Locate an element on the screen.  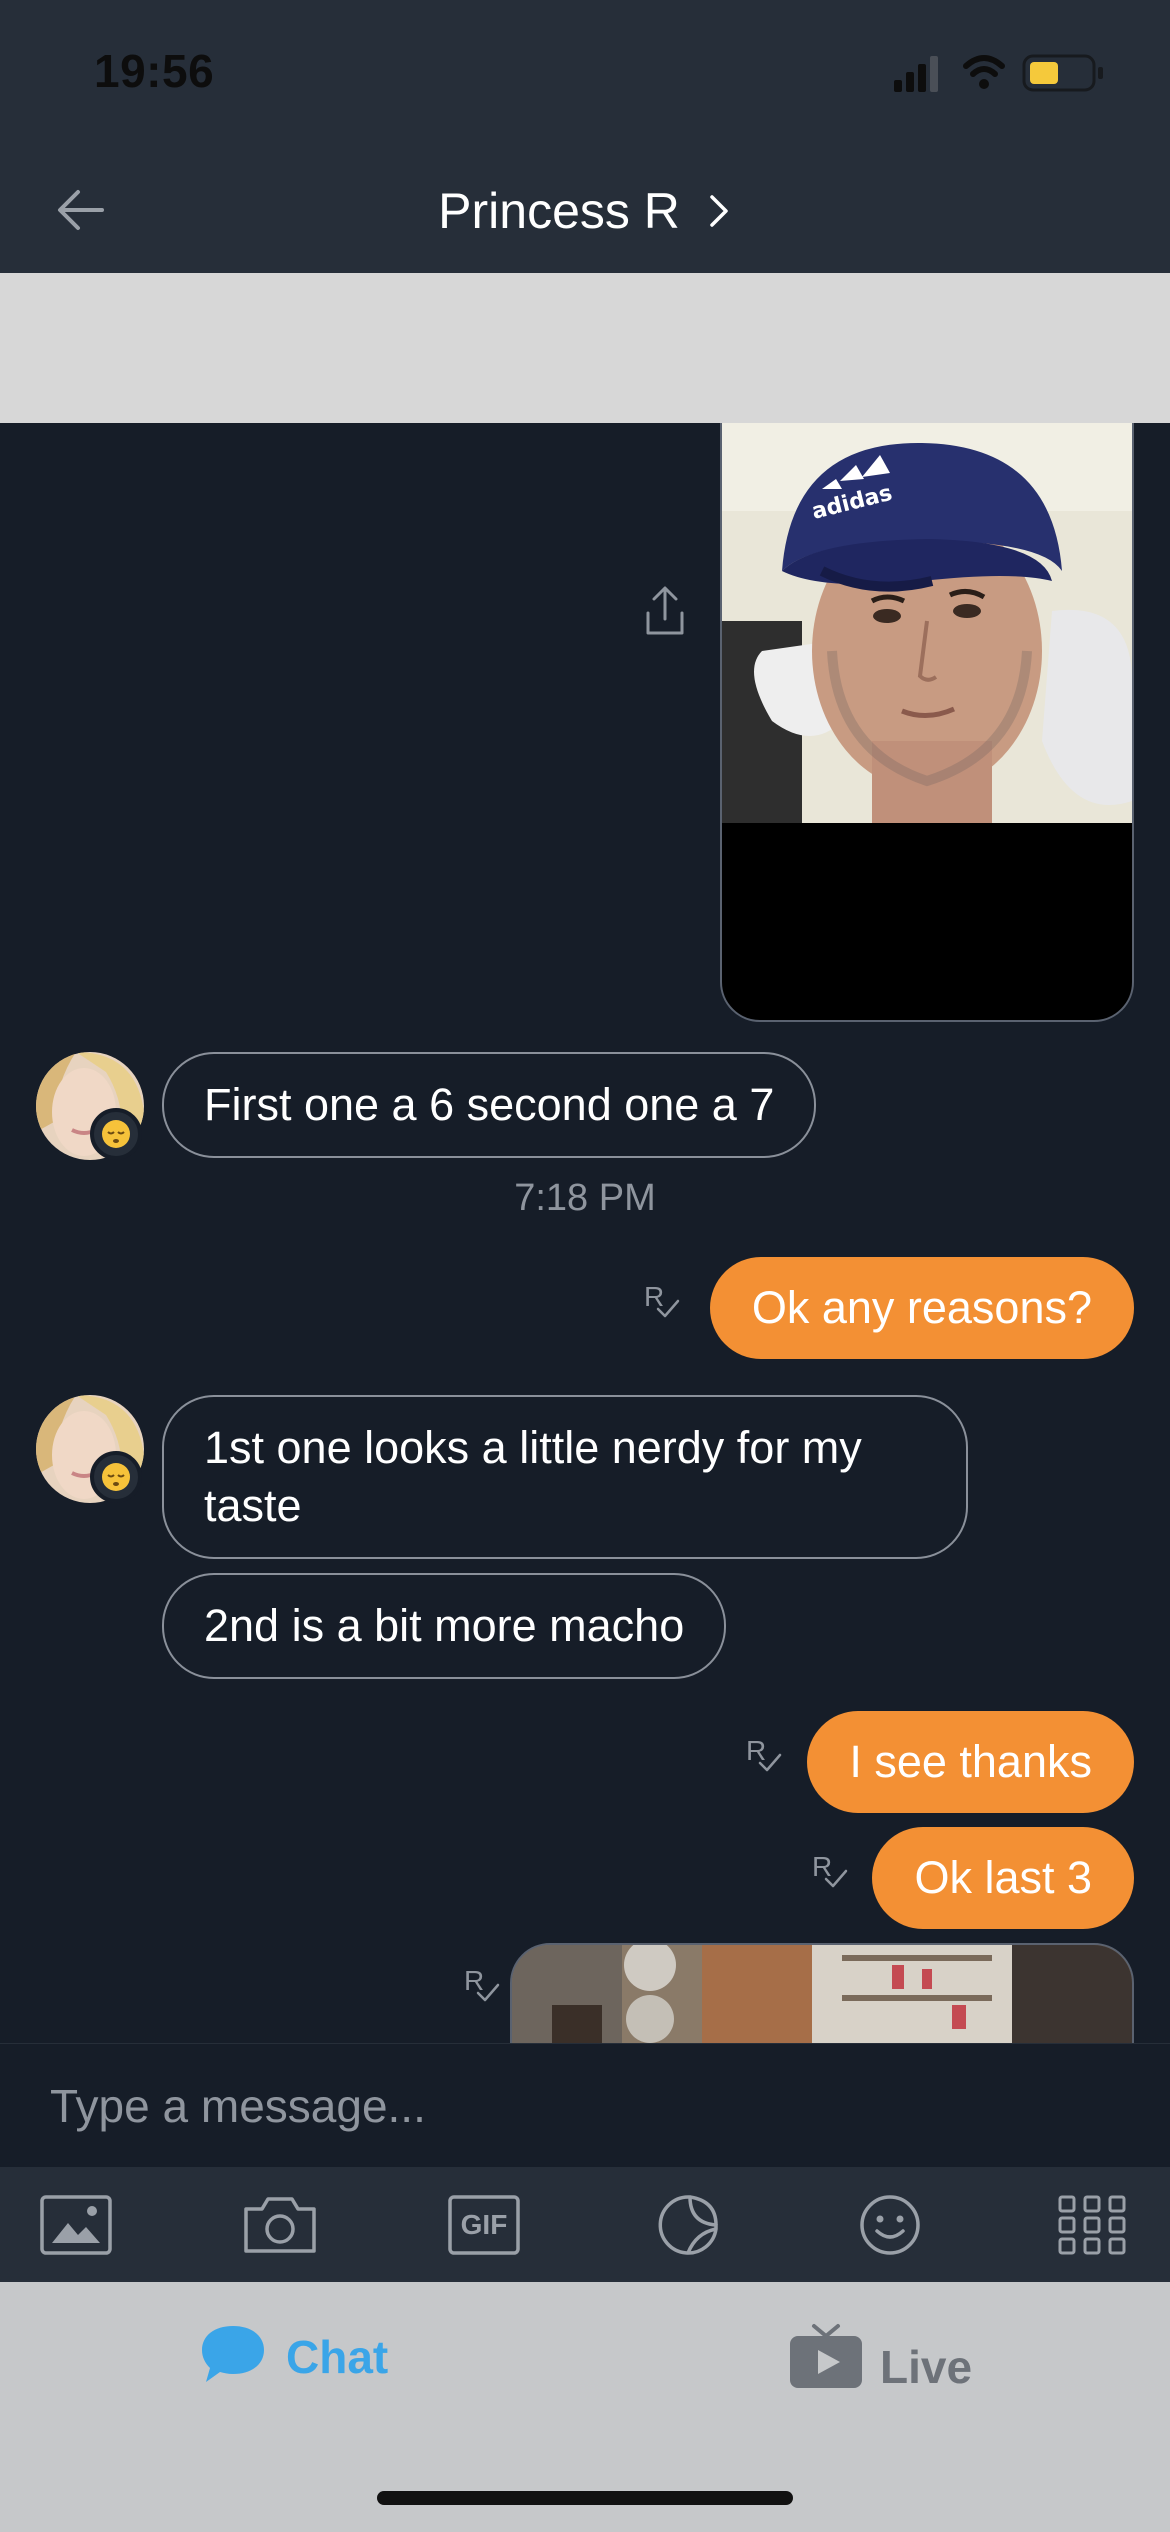
gallery-icon is located at coordinates (76, 2225).